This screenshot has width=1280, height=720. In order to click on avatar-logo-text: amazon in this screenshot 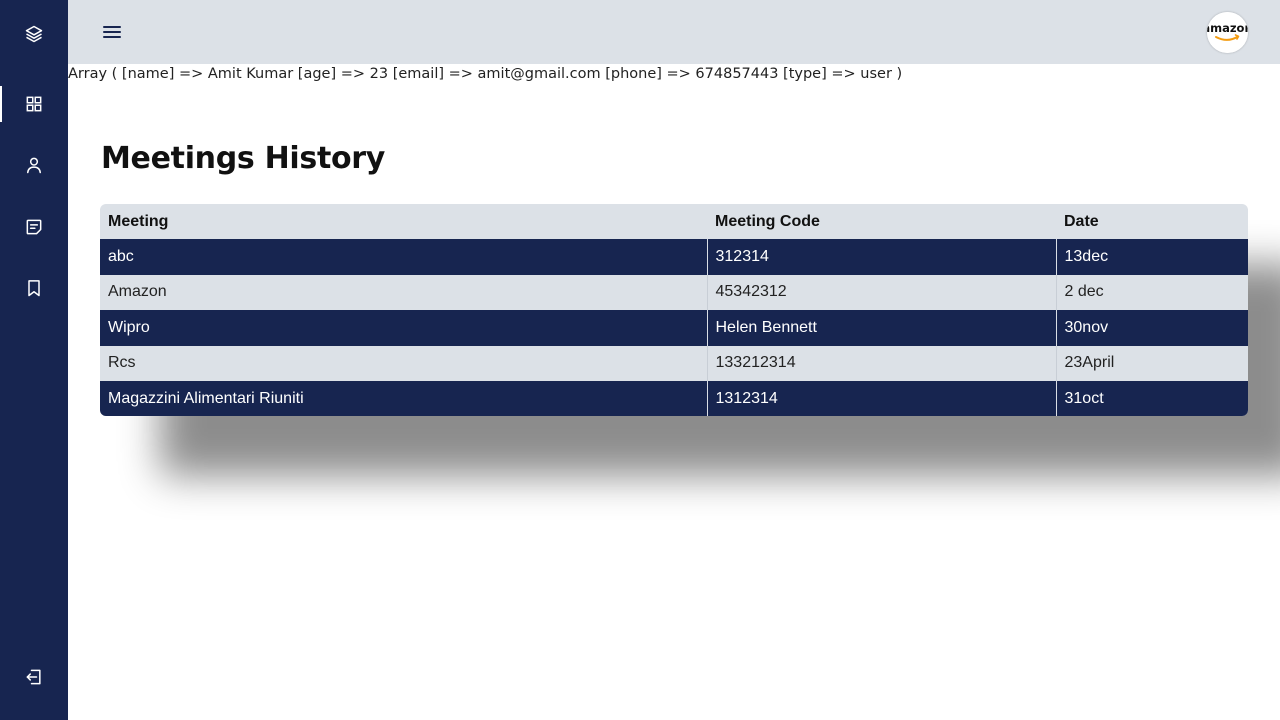, I will do `click(1227, 28)`.